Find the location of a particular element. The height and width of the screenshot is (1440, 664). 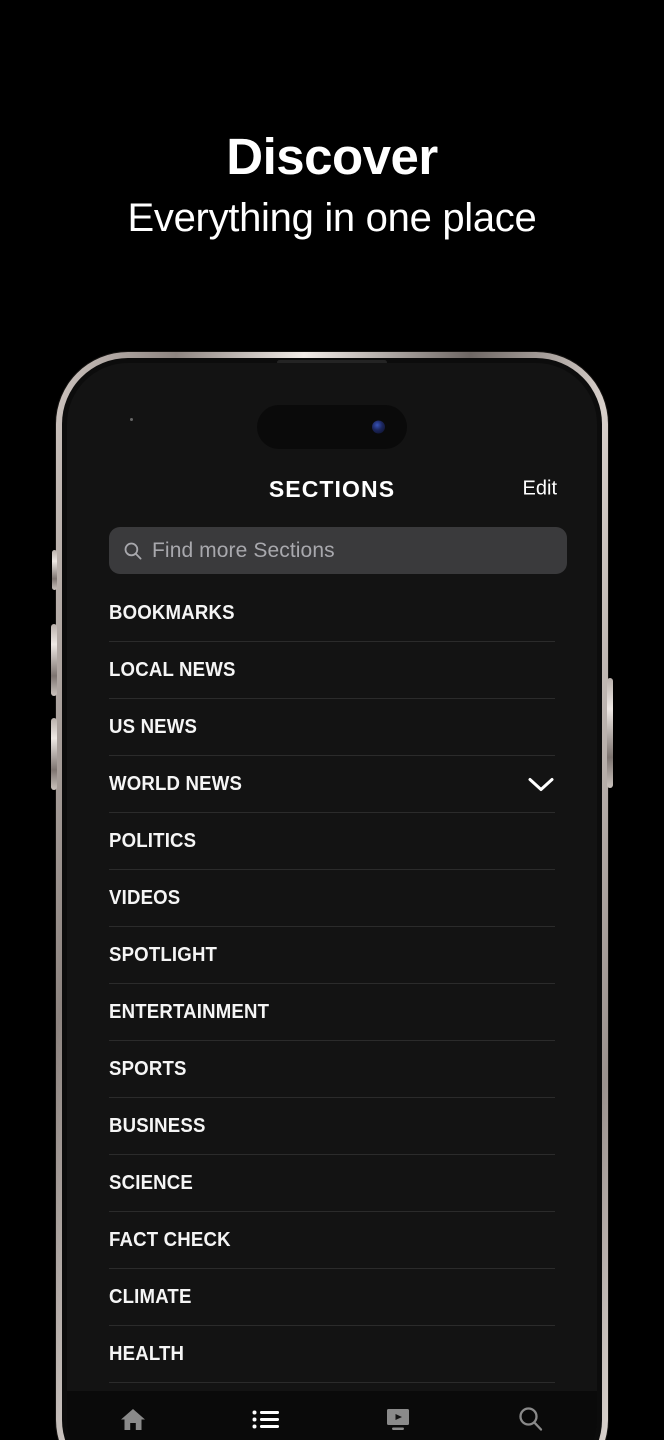

bottom-tab-bar: Top NewsSectionsVideosExplore is located at coordinates (332, 1415).